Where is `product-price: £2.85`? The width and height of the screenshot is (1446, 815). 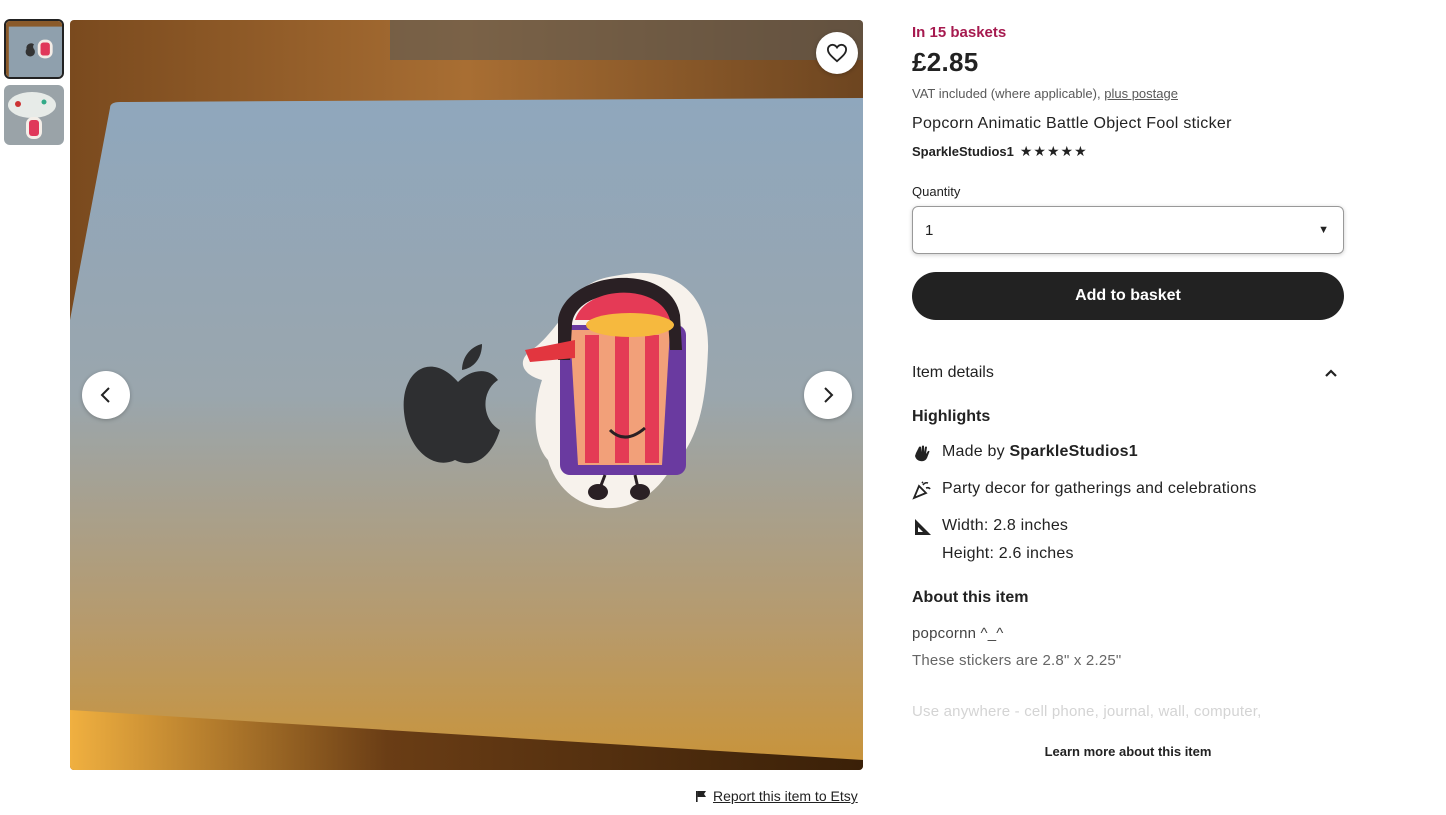 product-price: £2.85 is located at coordinates (945, 62).